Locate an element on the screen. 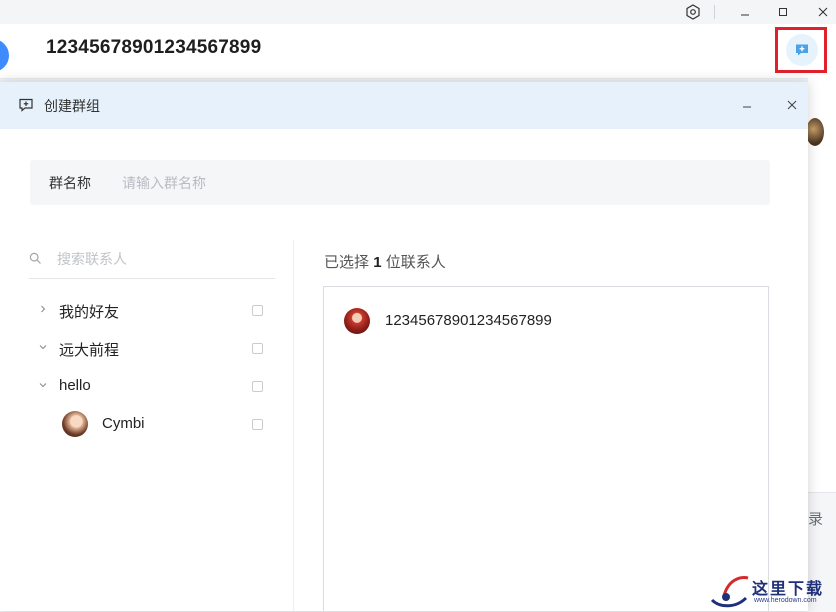 This screenshot has width=836, height=612. watermark-logo: 这里下载 www.herodown.com is located at coordinates (770, 590).